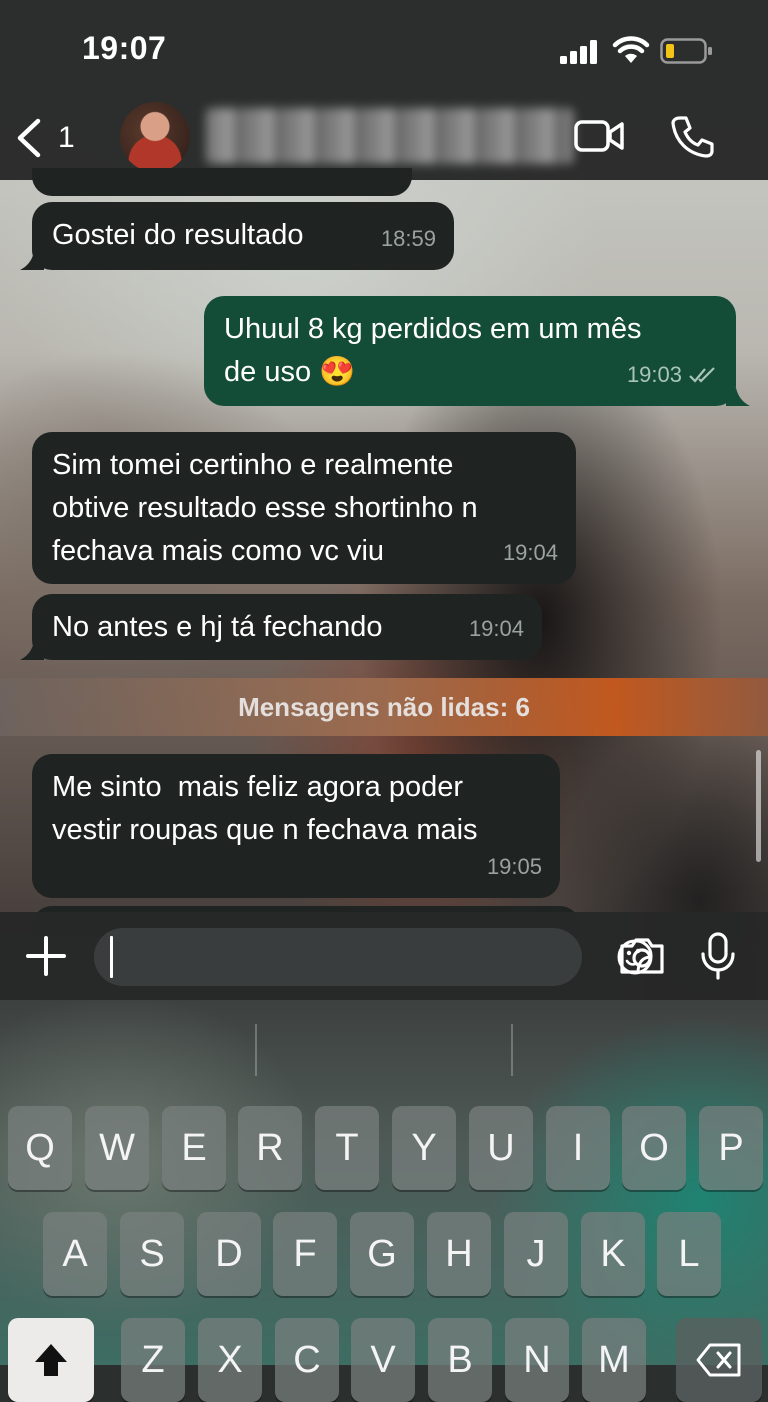 The width and height of the screenshot is (768, 1402). I want to click on message-bubble-incoming: Gostei do resultado 18:59, so click(243, 236).